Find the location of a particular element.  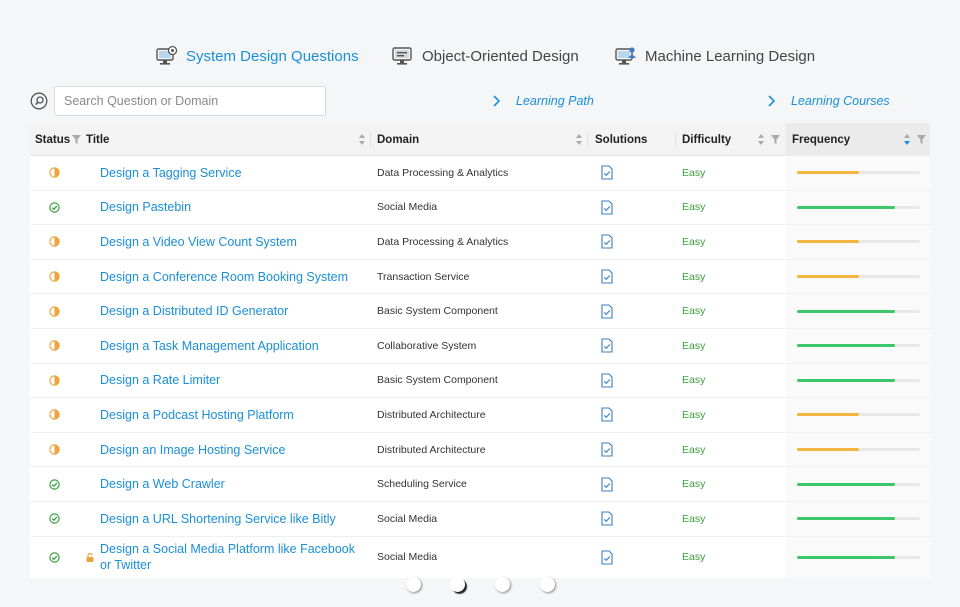

domain-text: Distributed Architecture is located at coordinates (431, 449).